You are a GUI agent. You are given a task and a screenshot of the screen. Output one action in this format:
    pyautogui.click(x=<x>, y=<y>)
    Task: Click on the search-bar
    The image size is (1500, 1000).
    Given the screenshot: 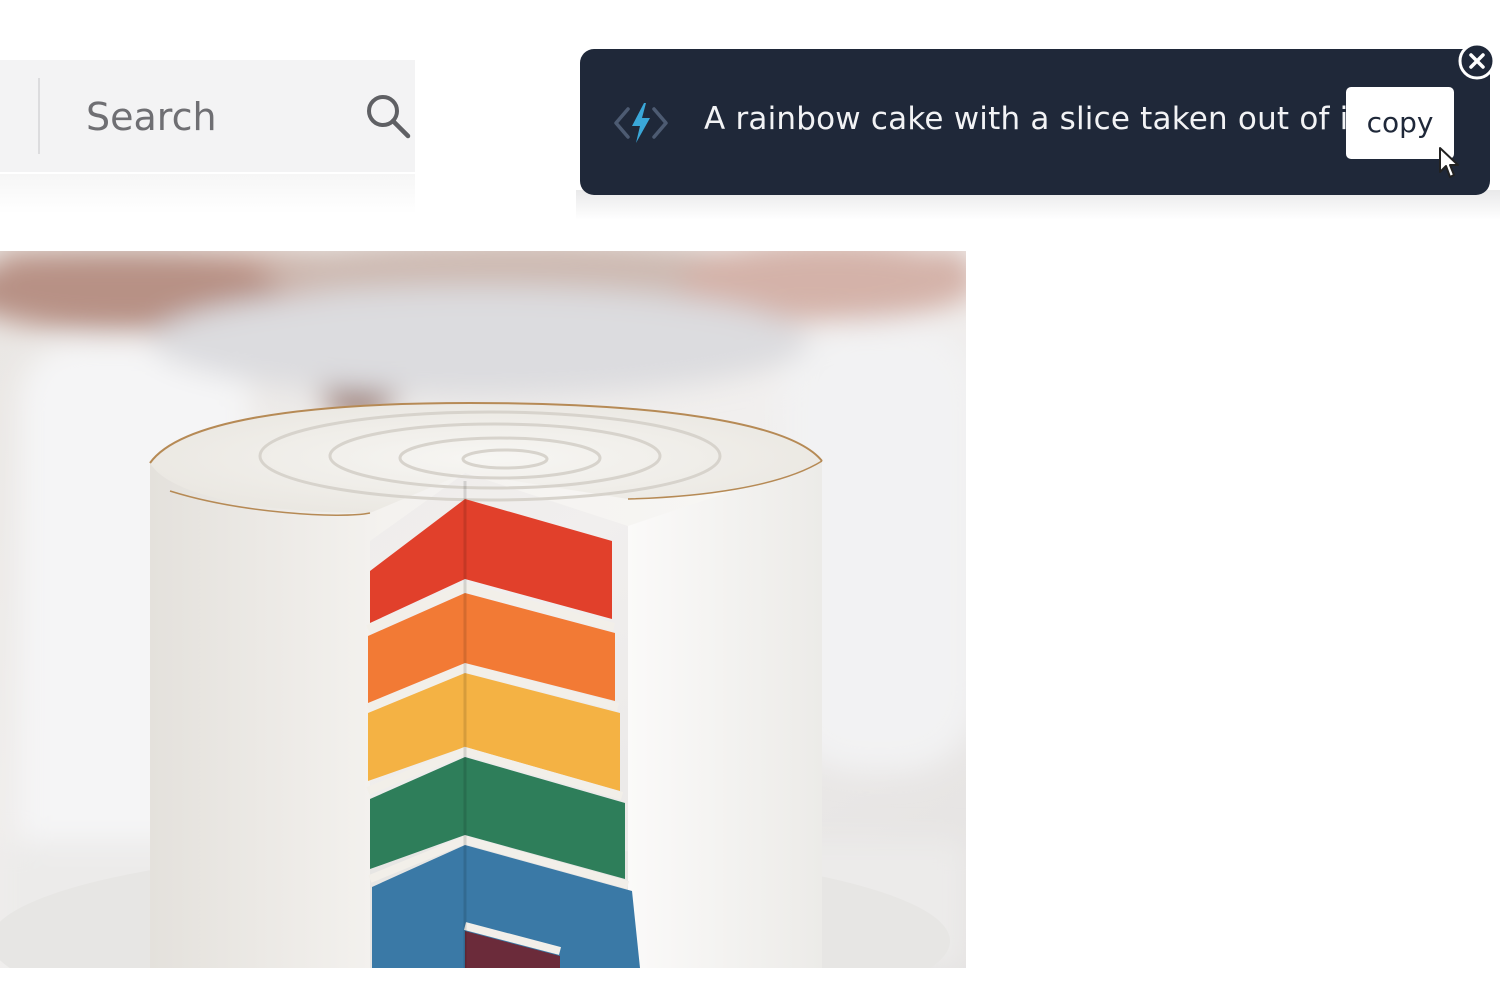 What is the action you would take?
    pyautogui.click(x=207, y=116)
    